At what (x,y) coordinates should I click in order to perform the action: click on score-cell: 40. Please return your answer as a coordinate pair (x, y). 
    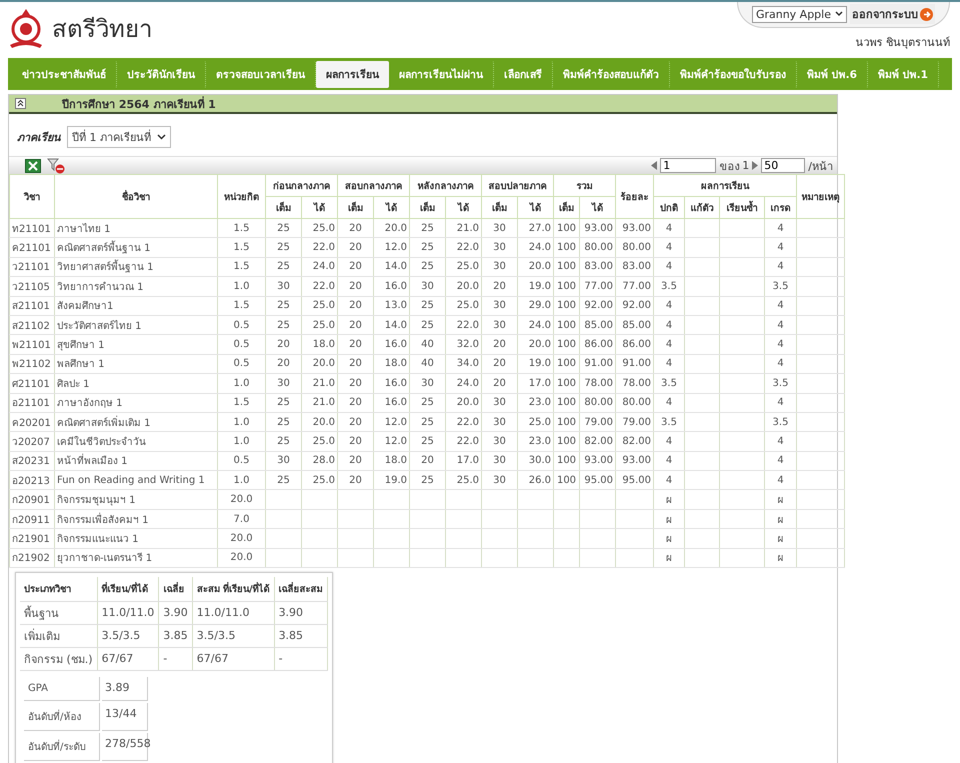
    Looking at the image, I should click on (428, 364).